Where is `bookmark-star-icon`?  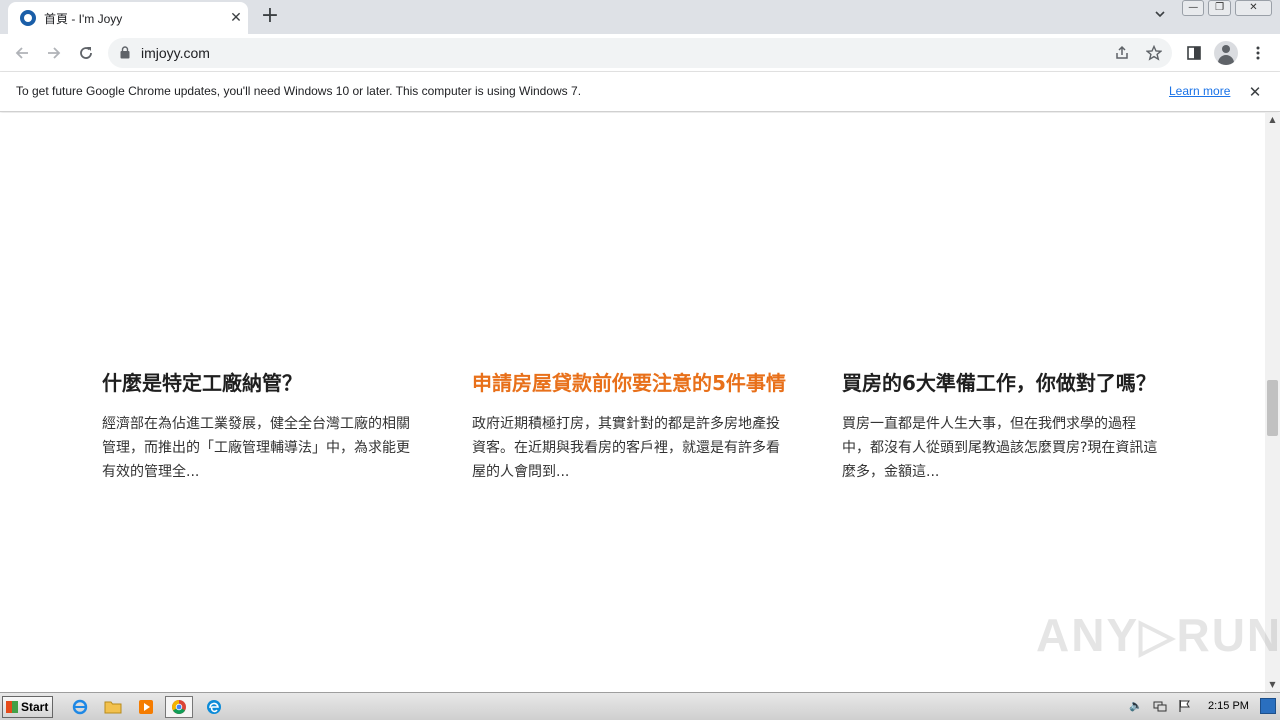 bookmark-star-icon is located at coordinates (1154, 53).